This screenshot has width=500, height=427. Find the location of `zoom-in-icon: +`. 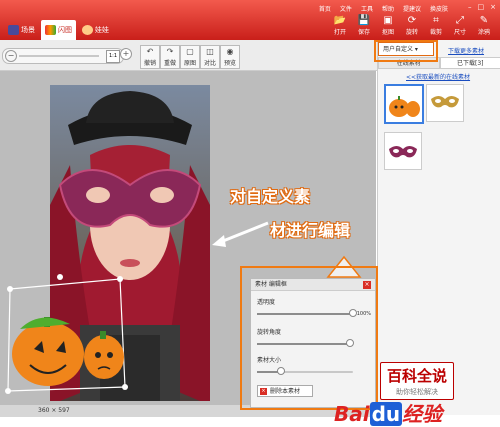

zoom-in-icon: + is located at coordinates (126, 54).